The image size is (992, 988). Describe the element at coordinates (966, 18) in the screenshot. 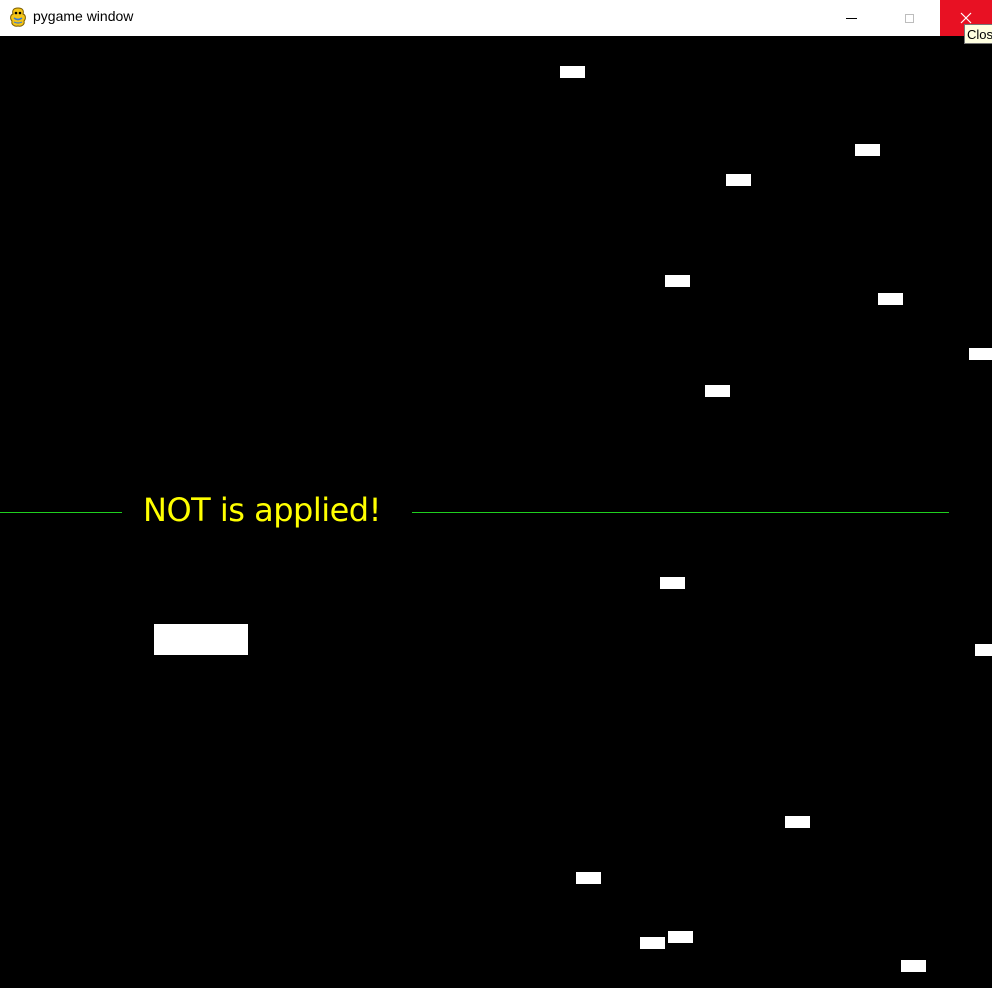

I see `close-icon` at that location.